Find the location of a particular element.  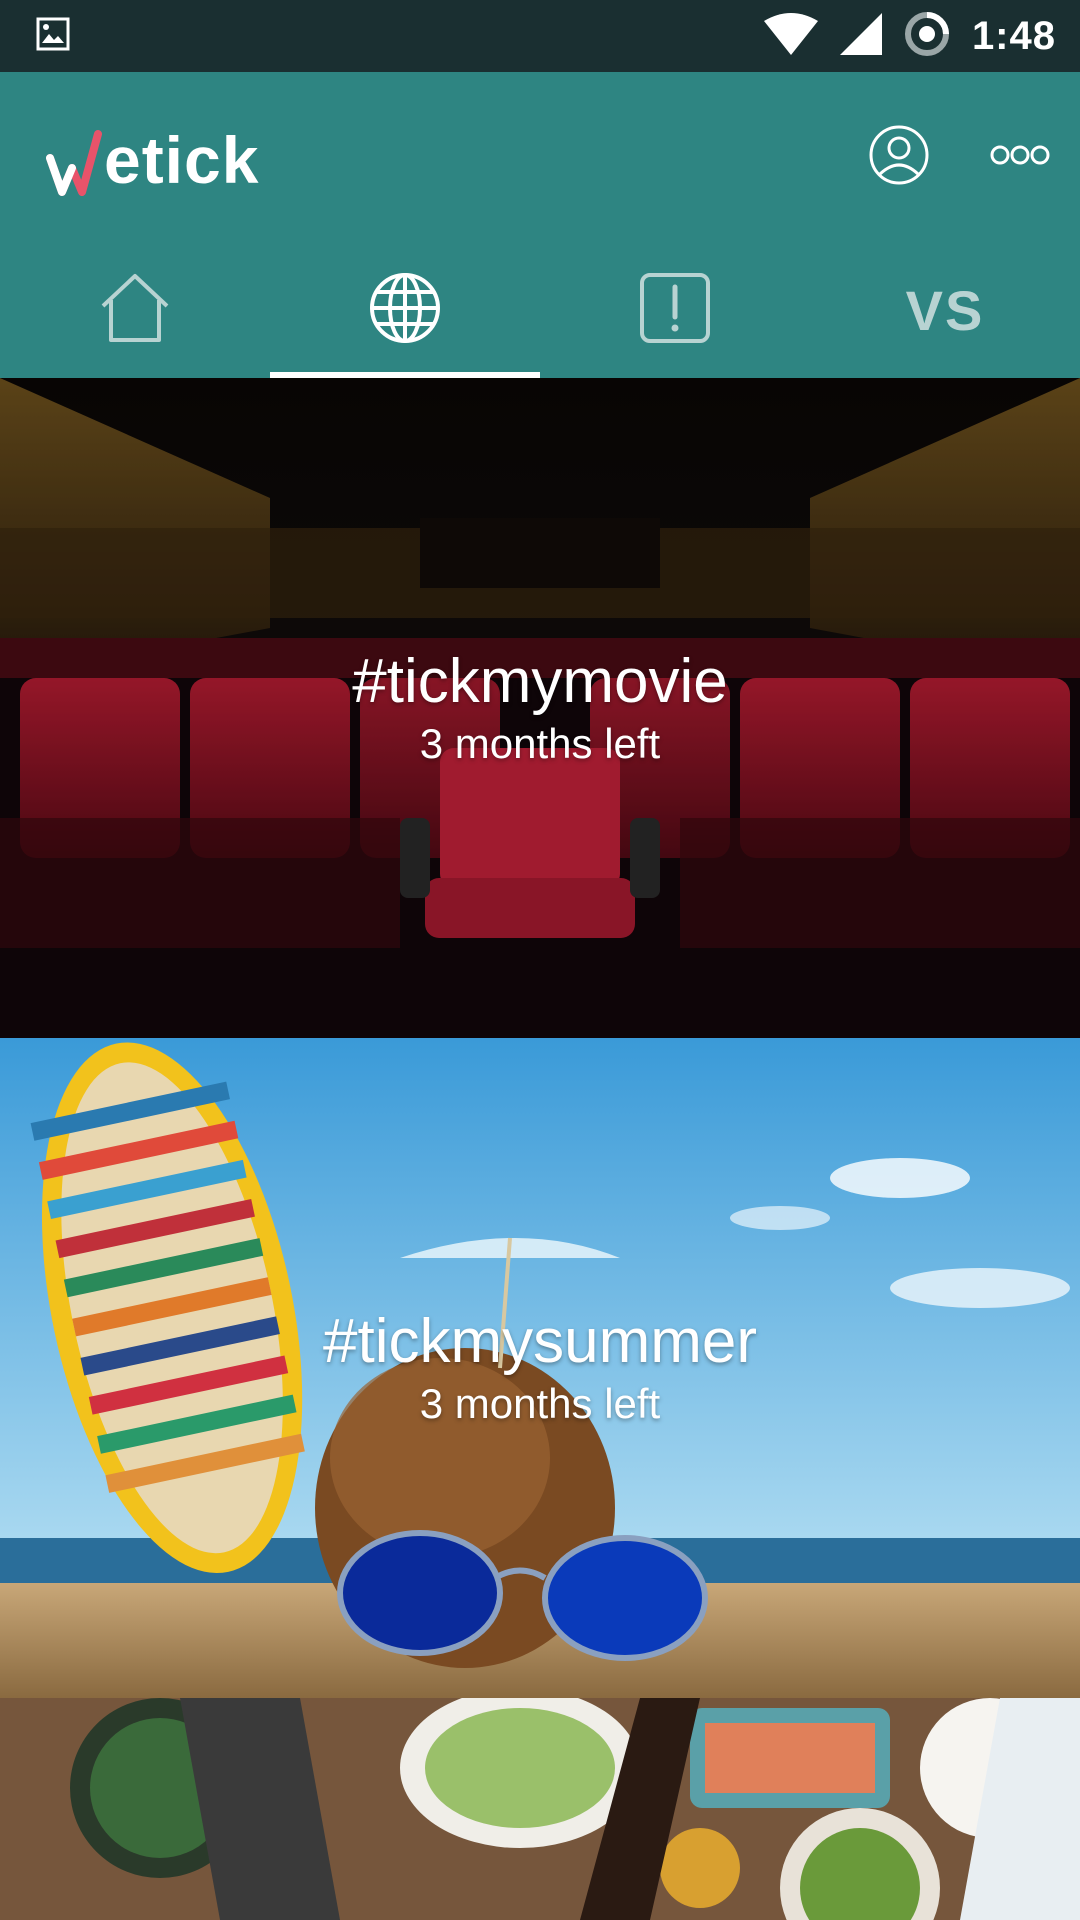

logo-w-mark is located at coordinates (74, 163).